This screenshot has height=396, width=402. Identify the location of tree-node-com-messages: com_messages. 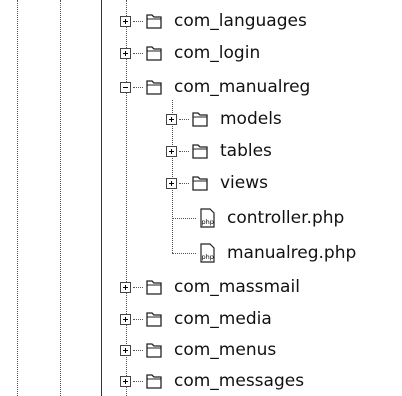
(212, 381).